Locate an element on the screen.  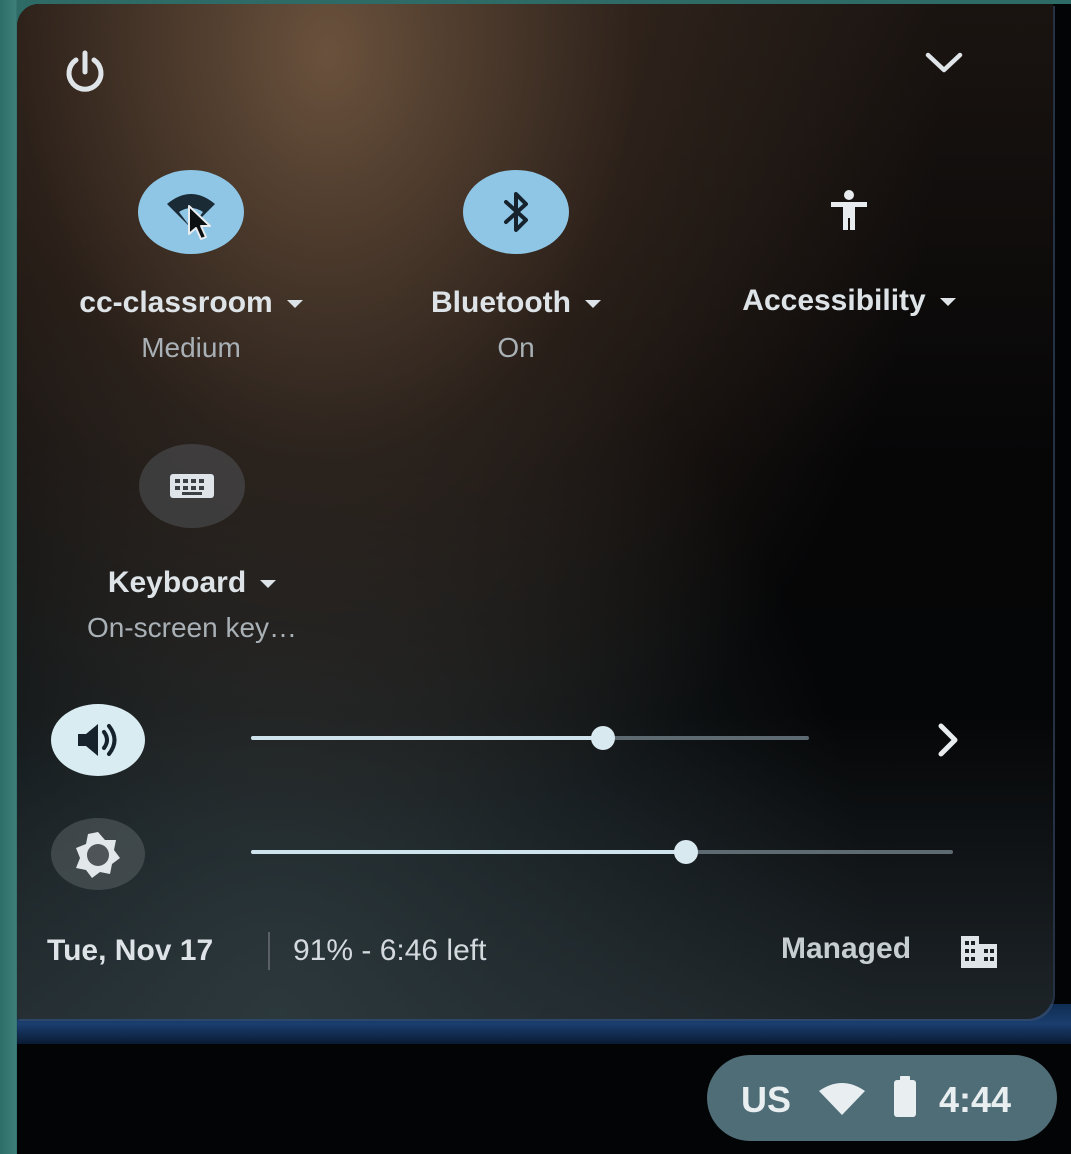
power-icon is located at coordinates (85, 71).